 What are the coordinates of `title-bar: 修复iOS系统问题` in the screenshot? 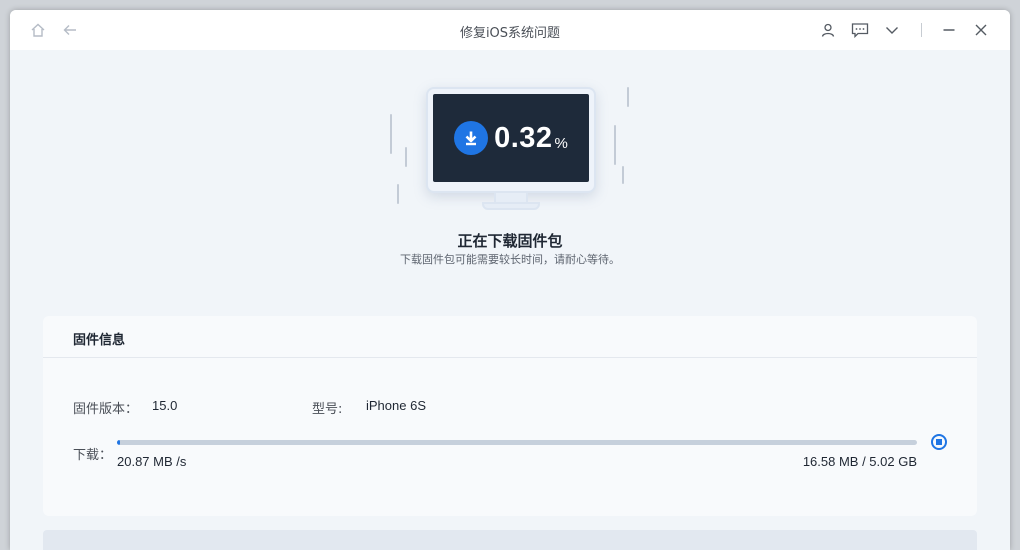 It's located at (510, 30).